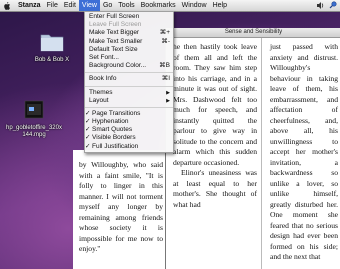 The width and height of the screenshot is (340, 269). I want to click on menu-item-layout: Layout ▶, so click(129, 101).